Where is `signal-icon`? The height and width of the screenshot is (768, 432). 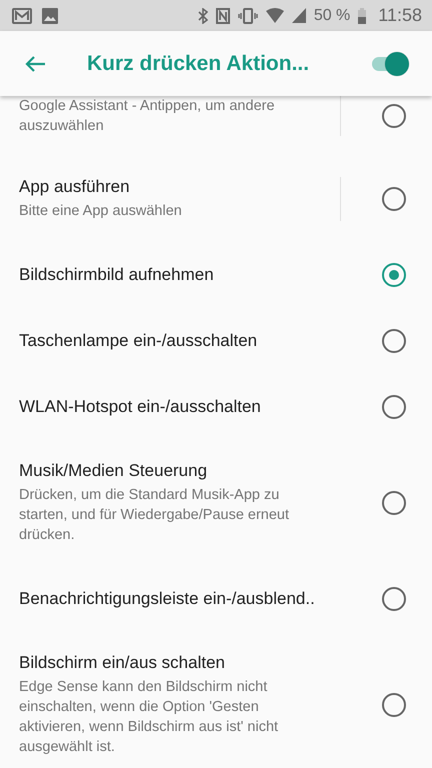 signal-icon is located at coordinates (299, 15).